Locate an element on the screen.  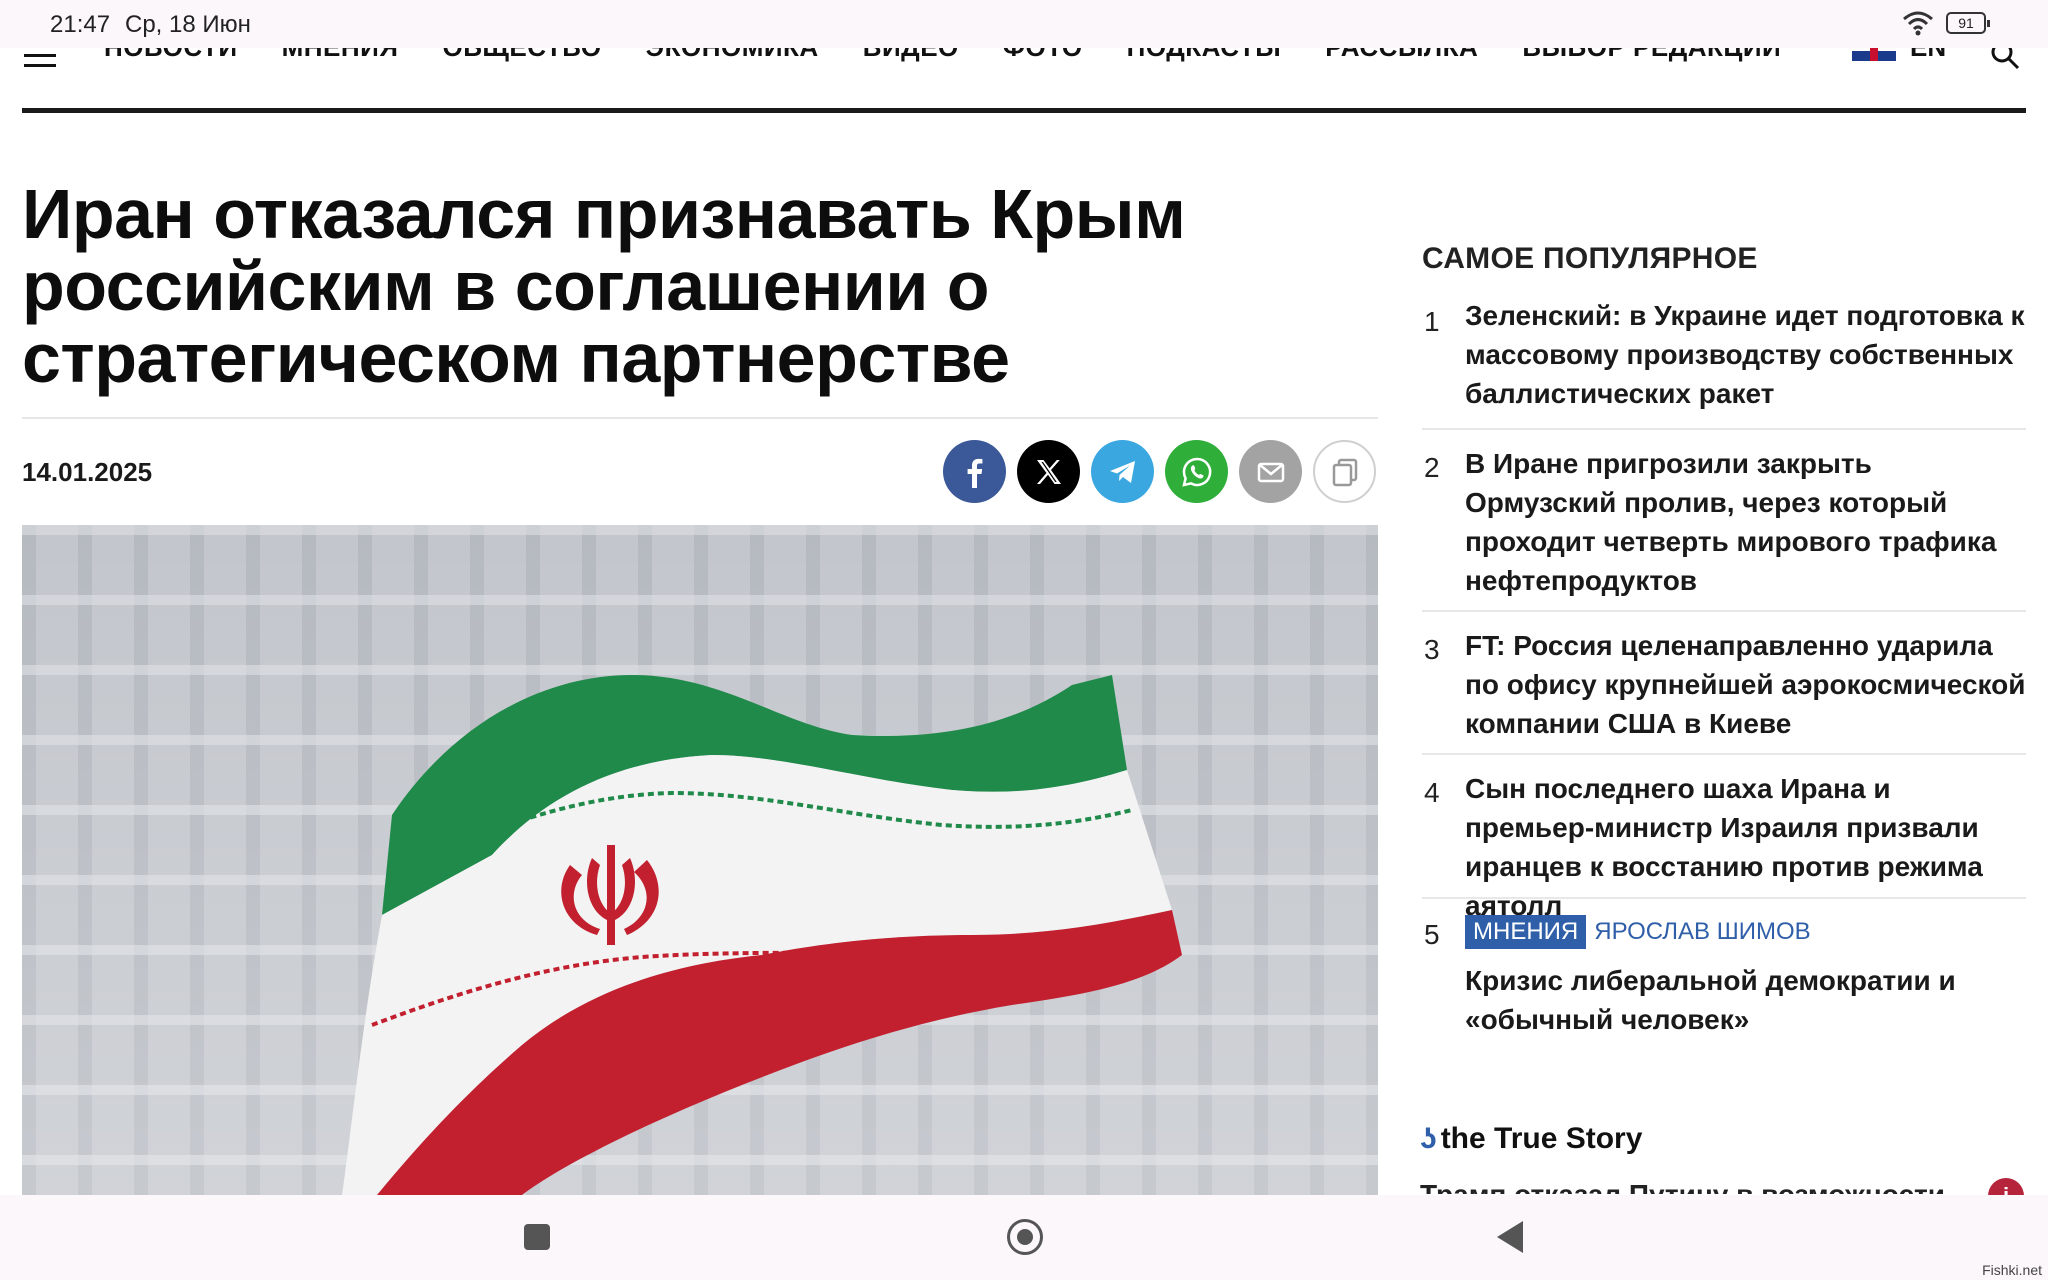
telegram-share-button is located at coordinates (1122, 471).